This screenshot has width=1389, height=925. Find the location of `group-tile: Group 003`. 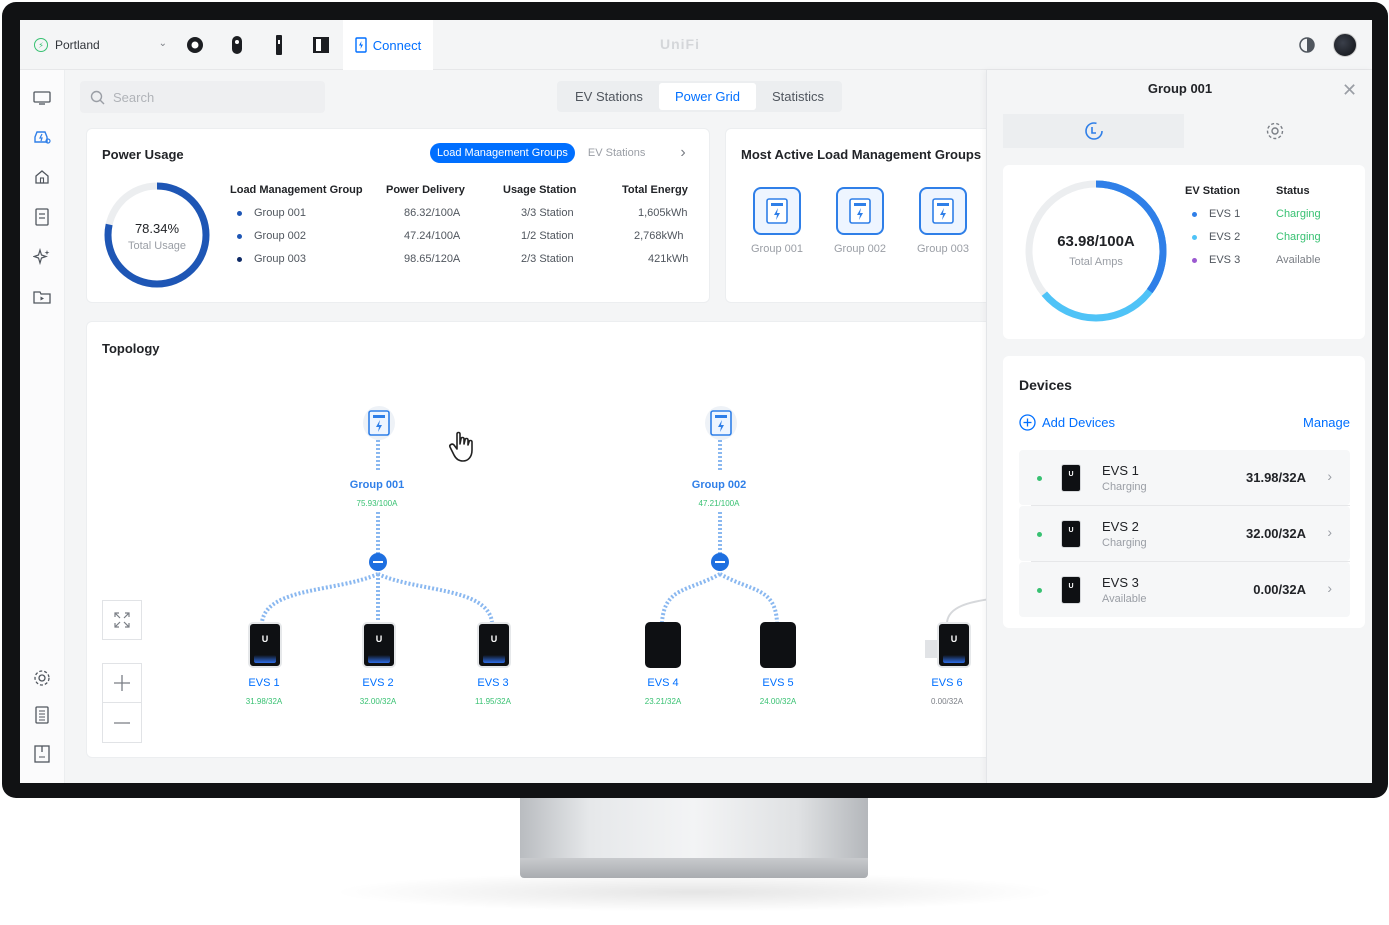

group-tile: Group 003 is located at coordinates (943, 221).